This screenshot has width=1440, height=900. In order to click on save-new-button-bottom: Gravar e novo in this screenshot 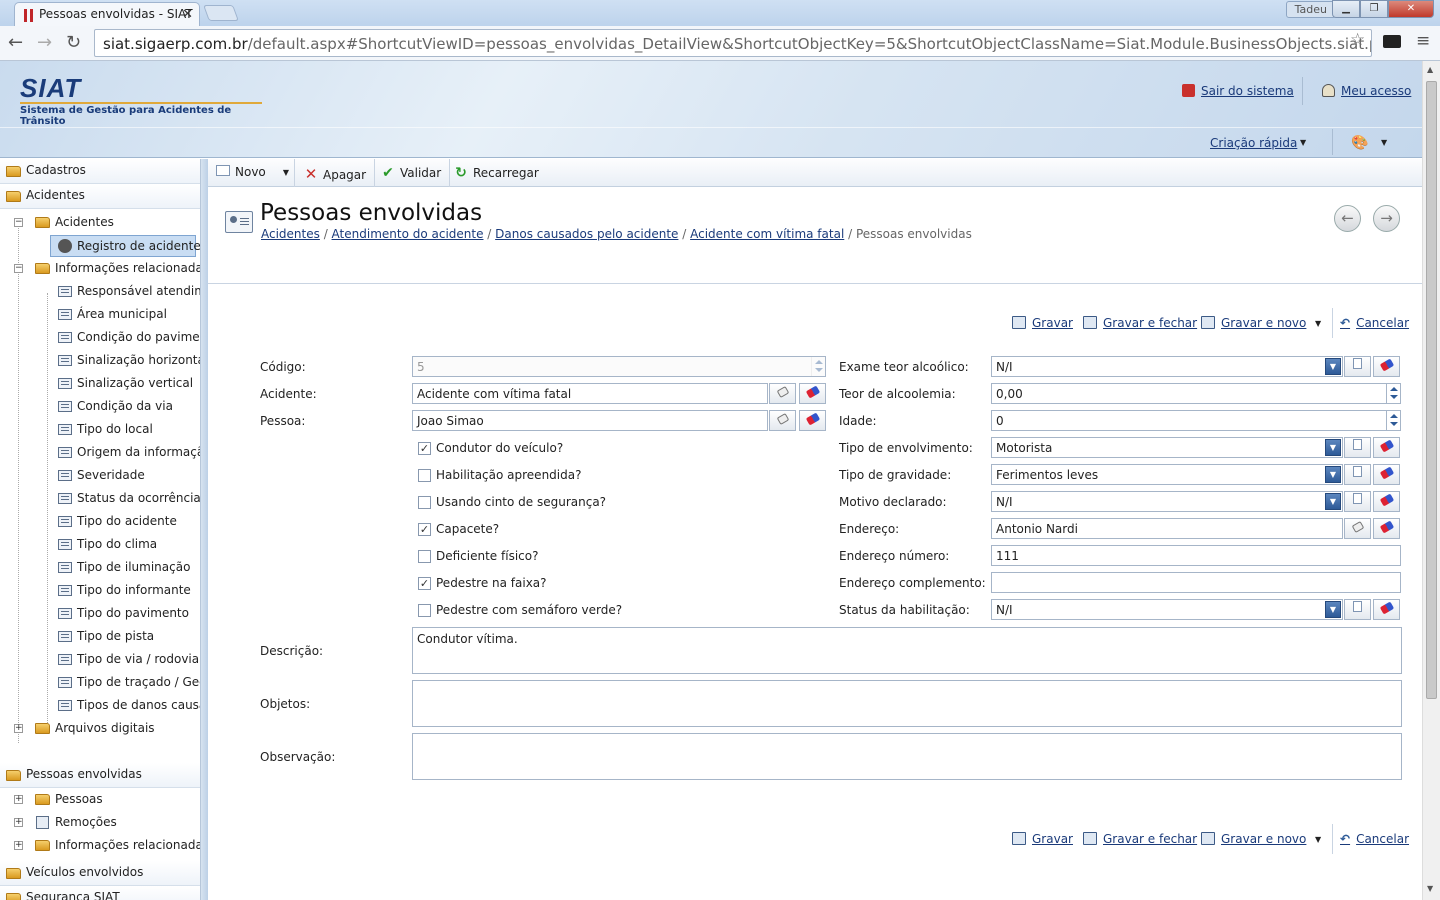, I will do `click(1253, 839)`.